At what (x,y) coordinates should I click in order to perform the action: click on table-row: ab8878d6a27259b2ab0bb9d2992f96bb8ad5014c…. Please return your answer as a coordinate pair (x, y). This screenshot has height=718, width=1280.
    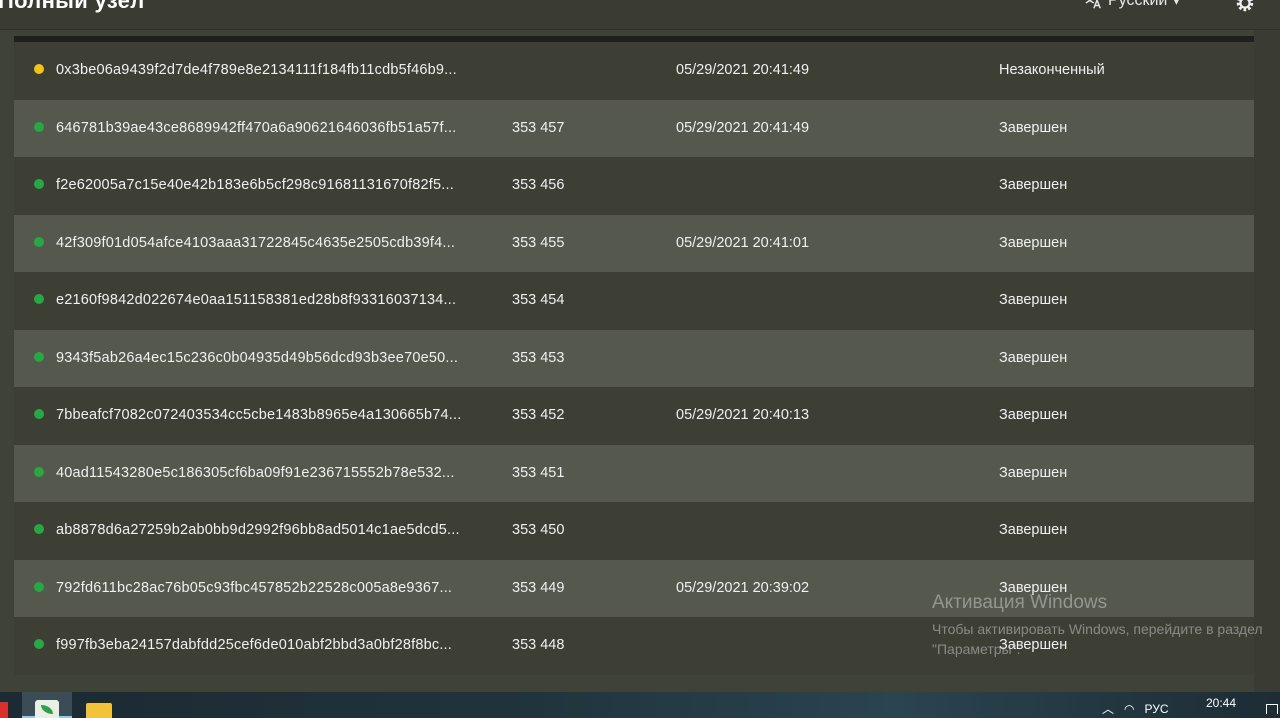
    Looking at the image, I should click on (634, 531).